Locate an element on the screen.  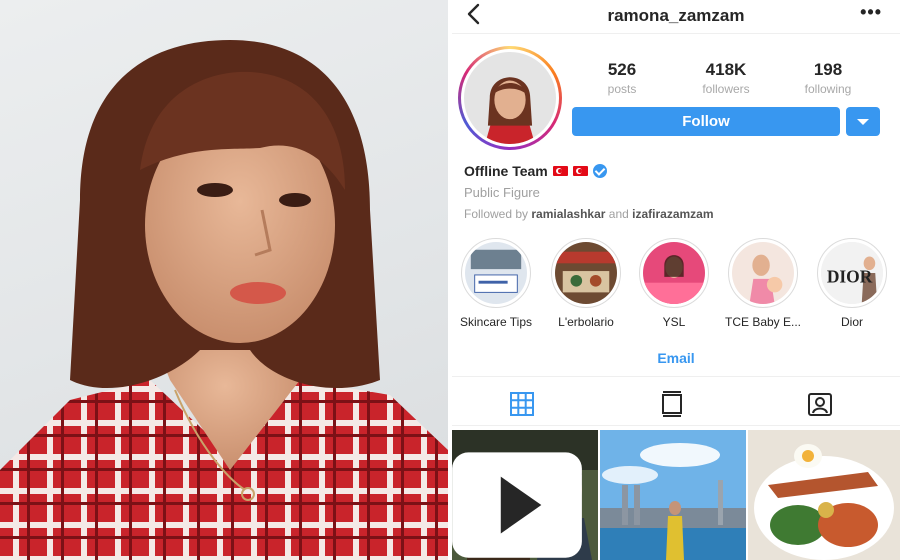
followed-by-and: and is located at coordinates (618, 214).